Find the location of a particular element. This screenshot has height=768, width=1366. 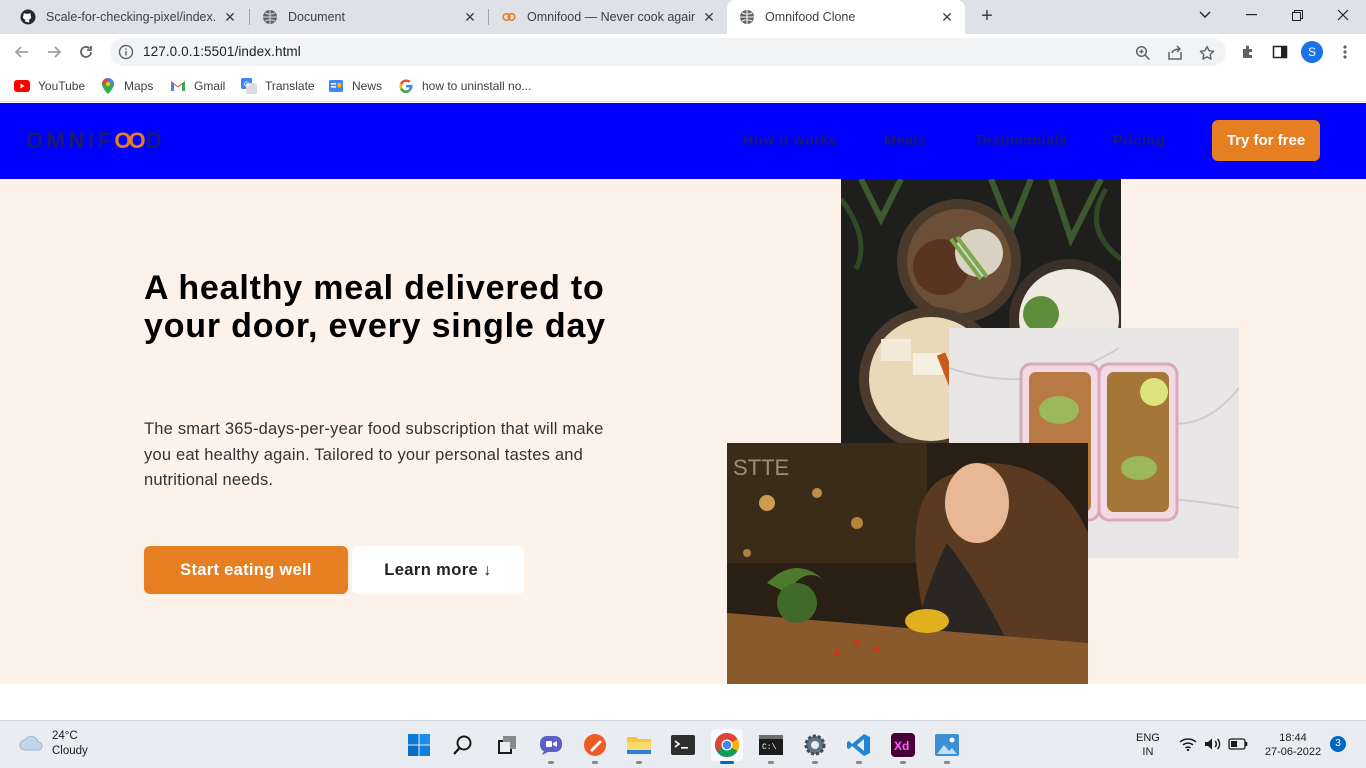

language-indicator: ENG IN is located at coordinates (1148, 745).